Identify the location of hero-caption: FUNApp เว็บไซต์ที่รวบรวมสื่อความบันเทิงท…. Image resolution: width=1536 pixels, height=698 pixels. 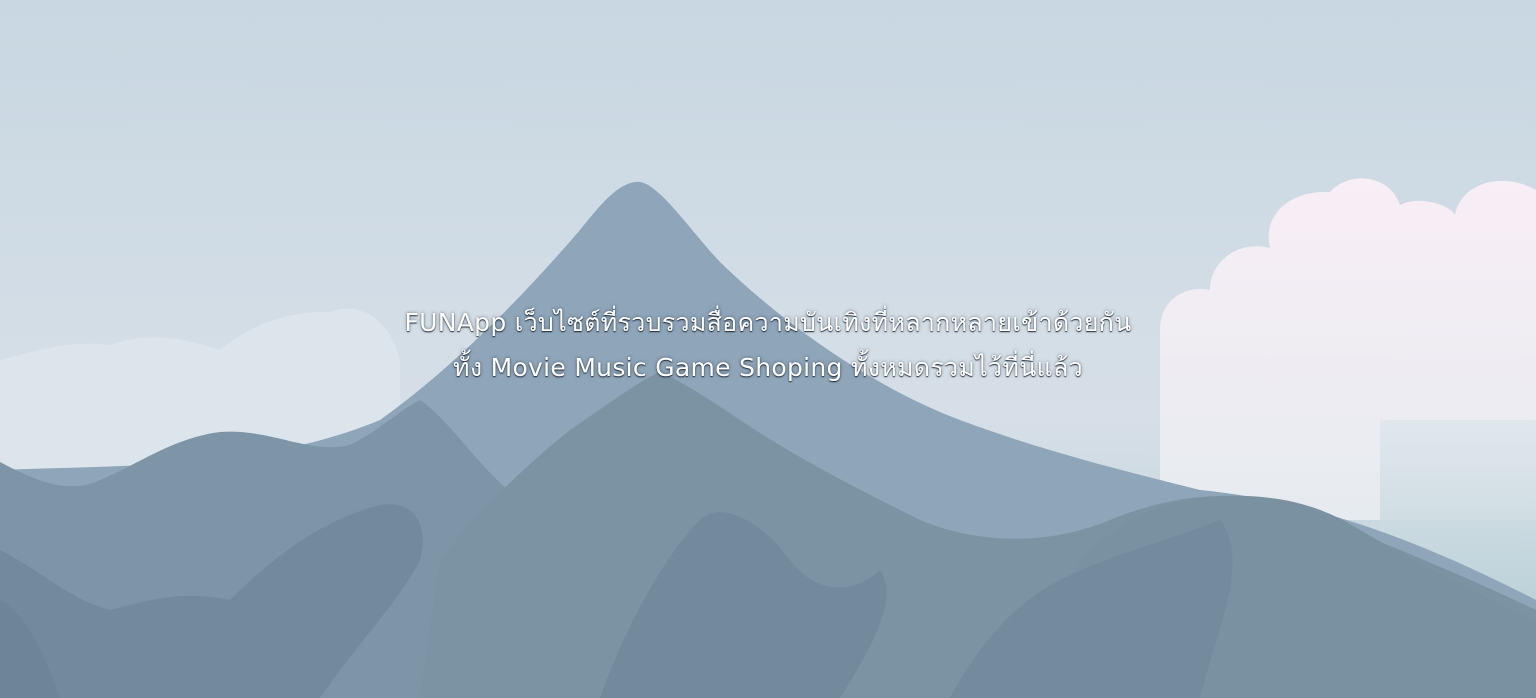
(768, 345).